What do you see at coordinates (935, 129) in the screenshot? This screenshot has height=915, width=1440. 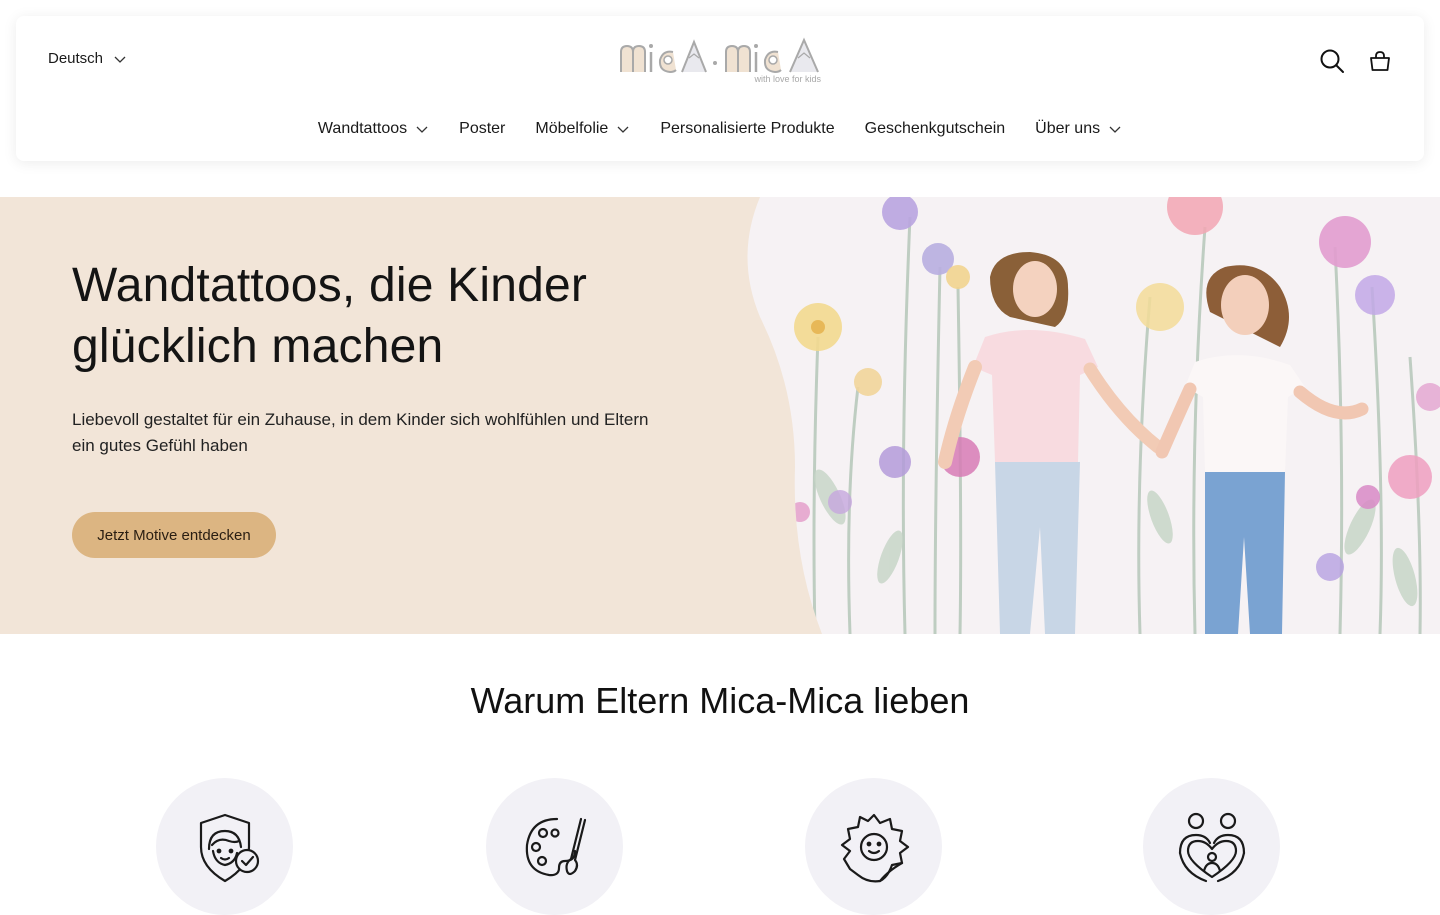 I see `nav-item-geschenkgutschein: Geschenkgutschein` at bounding box center [935, 129].